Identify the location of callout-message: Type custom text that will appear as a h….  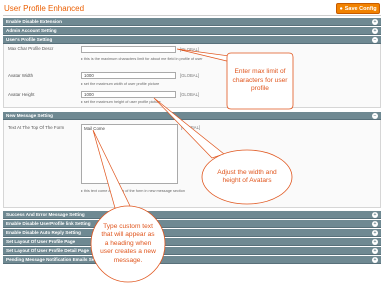
(128, 206).